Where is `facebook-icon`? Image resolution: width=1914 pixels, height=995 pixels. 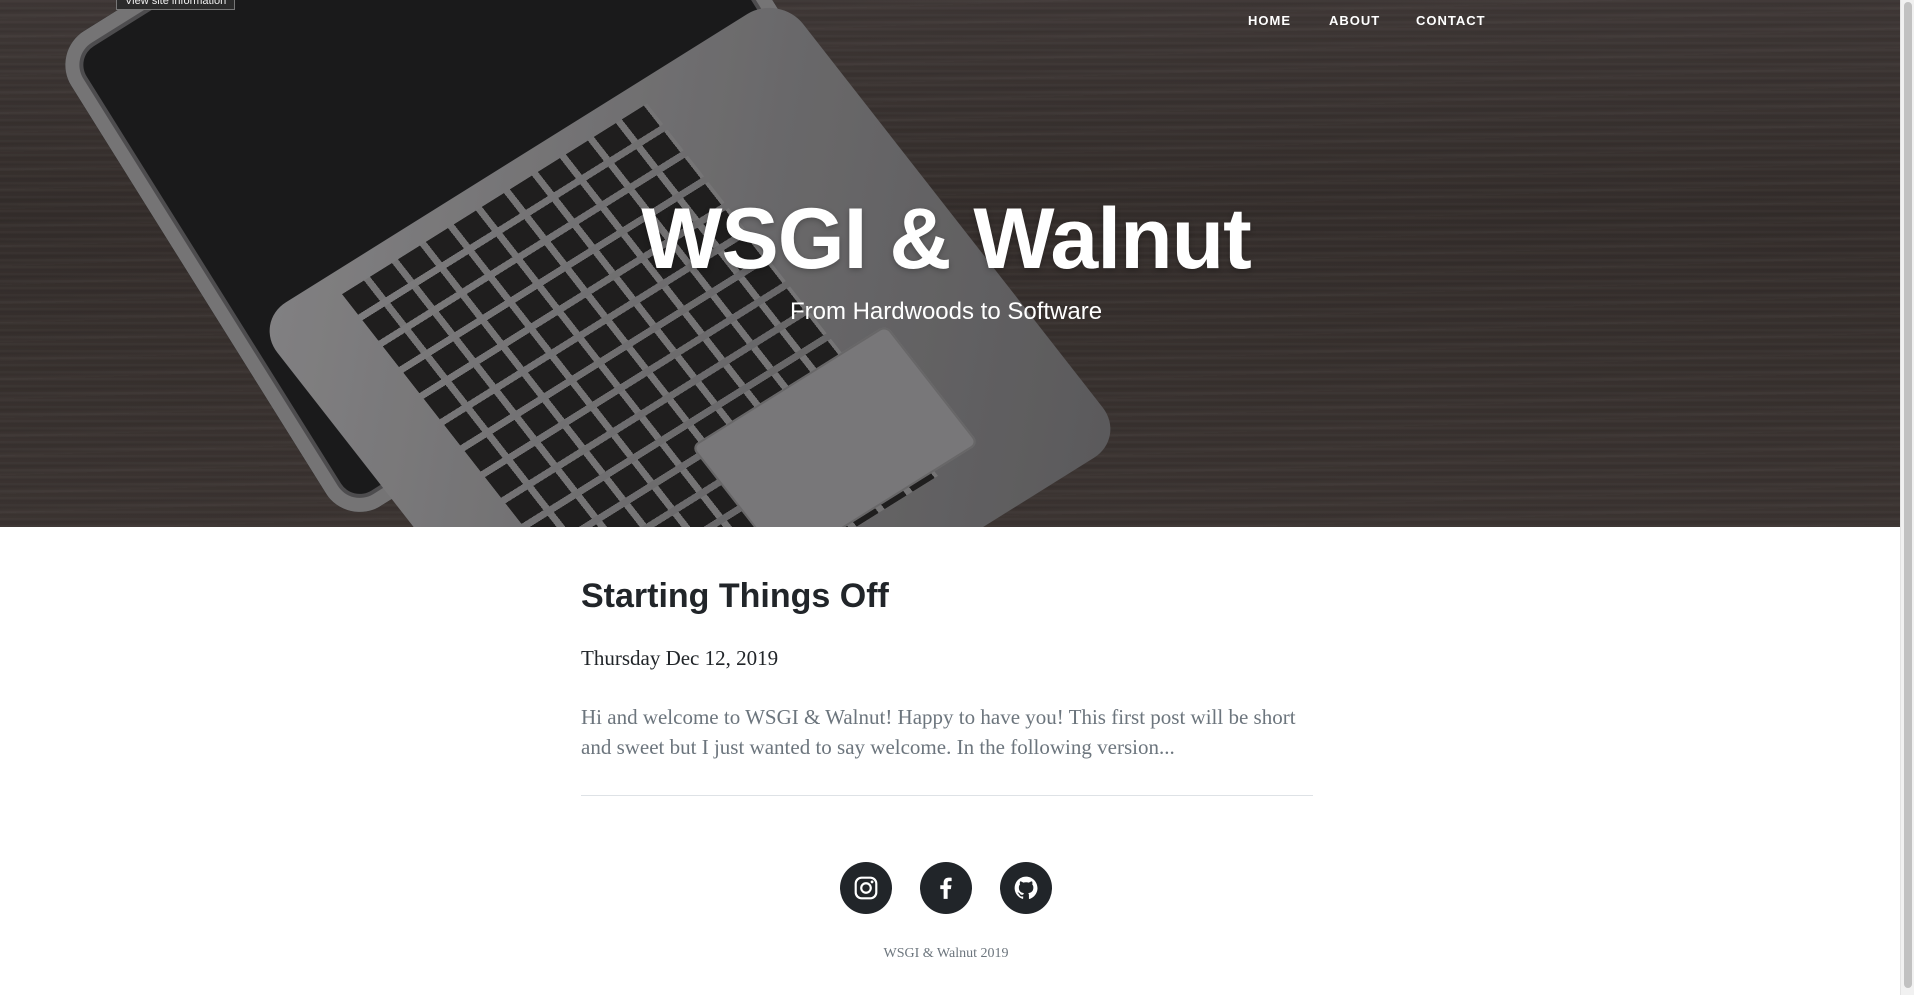 facebook-icon is located at coordinates (946, 888).